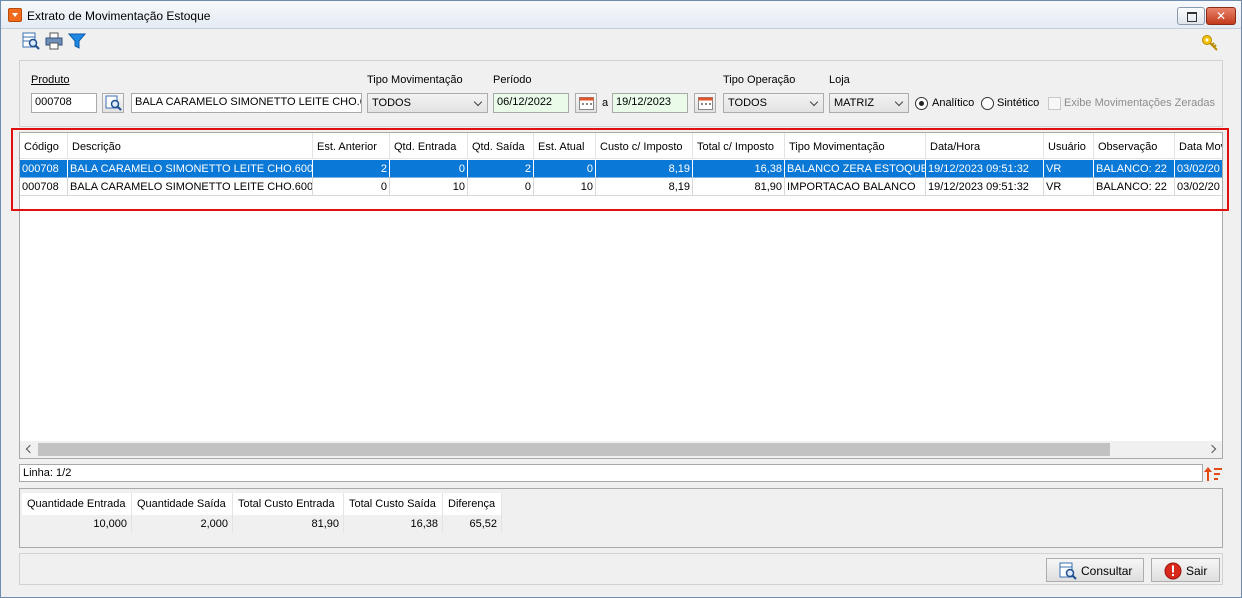 Image resolution: width=1242 pixels, height=598 pixels. Describe the element at coordinates (182, 524) in the screenshot. I see `total-value-saida: 2,000` at that location.